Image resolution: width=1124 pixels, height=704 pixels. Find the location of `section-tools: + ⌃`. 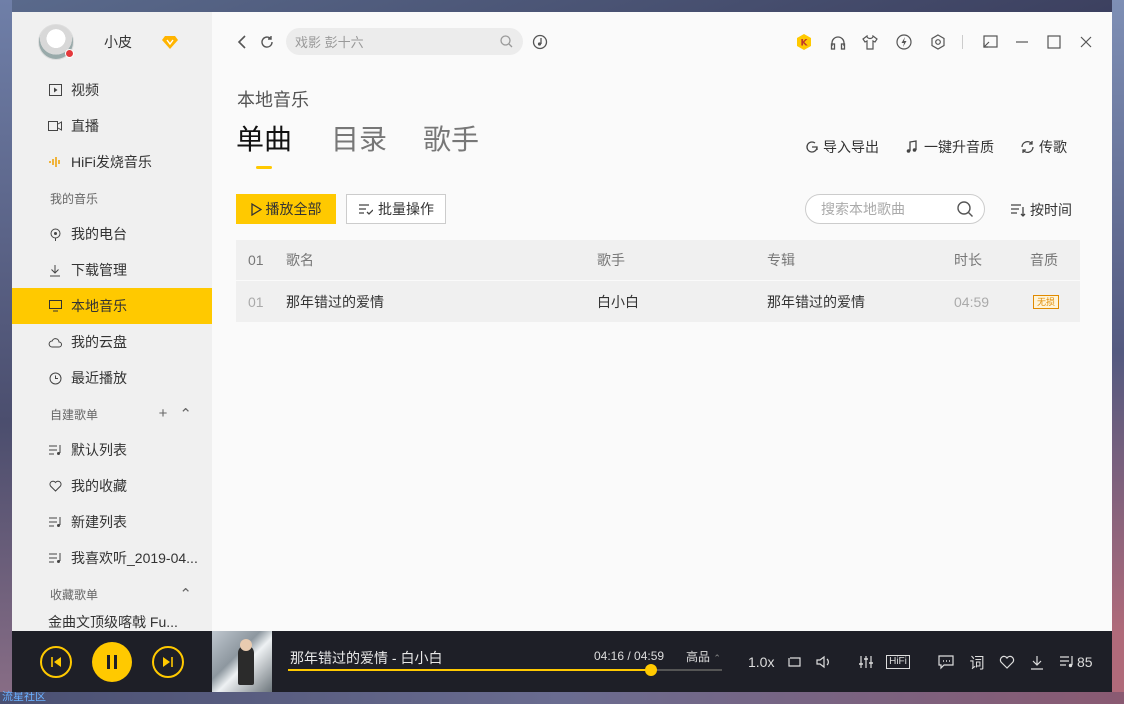

section-tools: + ⌃ is located at coordinates (175, 414).